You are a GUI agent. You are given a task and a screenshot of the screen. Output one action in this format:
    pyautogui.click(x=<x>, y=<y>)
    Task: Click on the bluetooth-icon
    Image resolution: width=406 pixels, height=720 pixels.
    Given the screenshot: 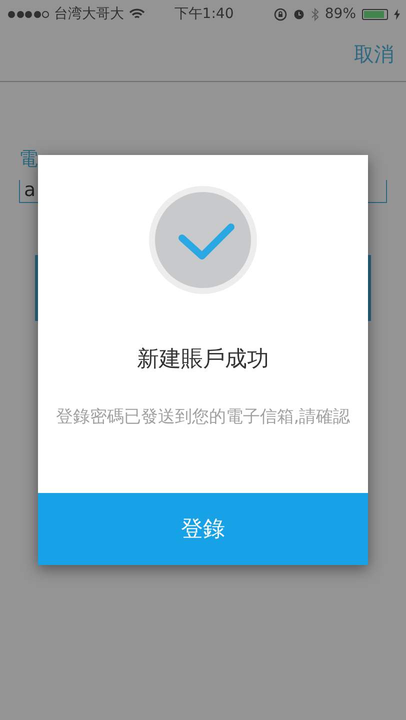 What is the action you would take?
    pyautogui.click(x=314, y=14)
    